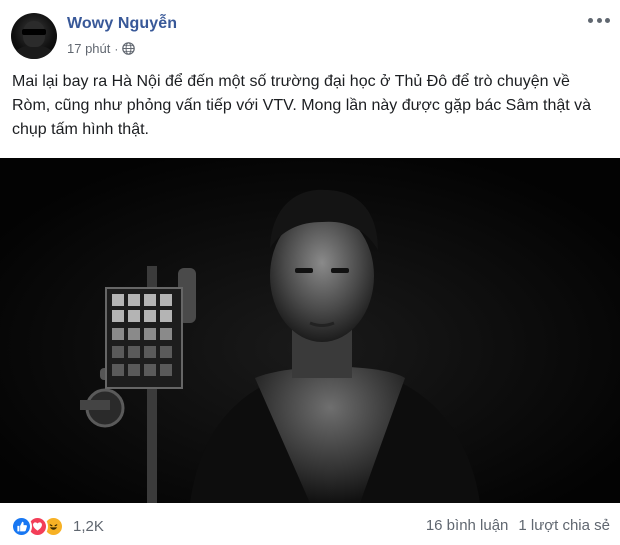  Describe the element at coordinates (21, 526) in the screenshot. I see `like-icon` at that location.